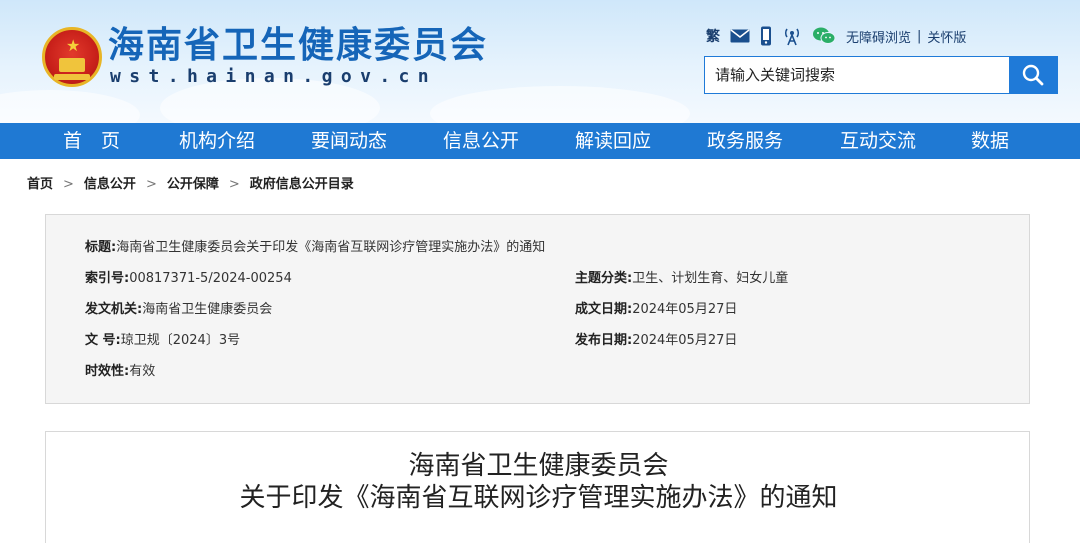  I want to click on nav-item-info-disclosure: 信息公开, so click(481, 141).